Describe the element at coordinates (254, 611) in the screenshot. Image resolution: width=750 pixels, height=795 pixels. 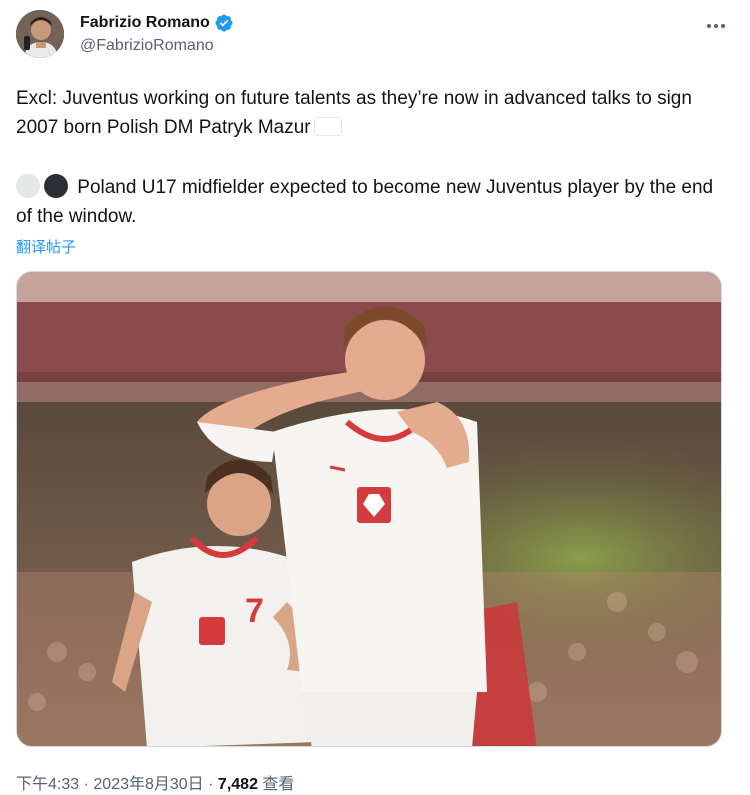
I see `shirt-number: 7` at that location.